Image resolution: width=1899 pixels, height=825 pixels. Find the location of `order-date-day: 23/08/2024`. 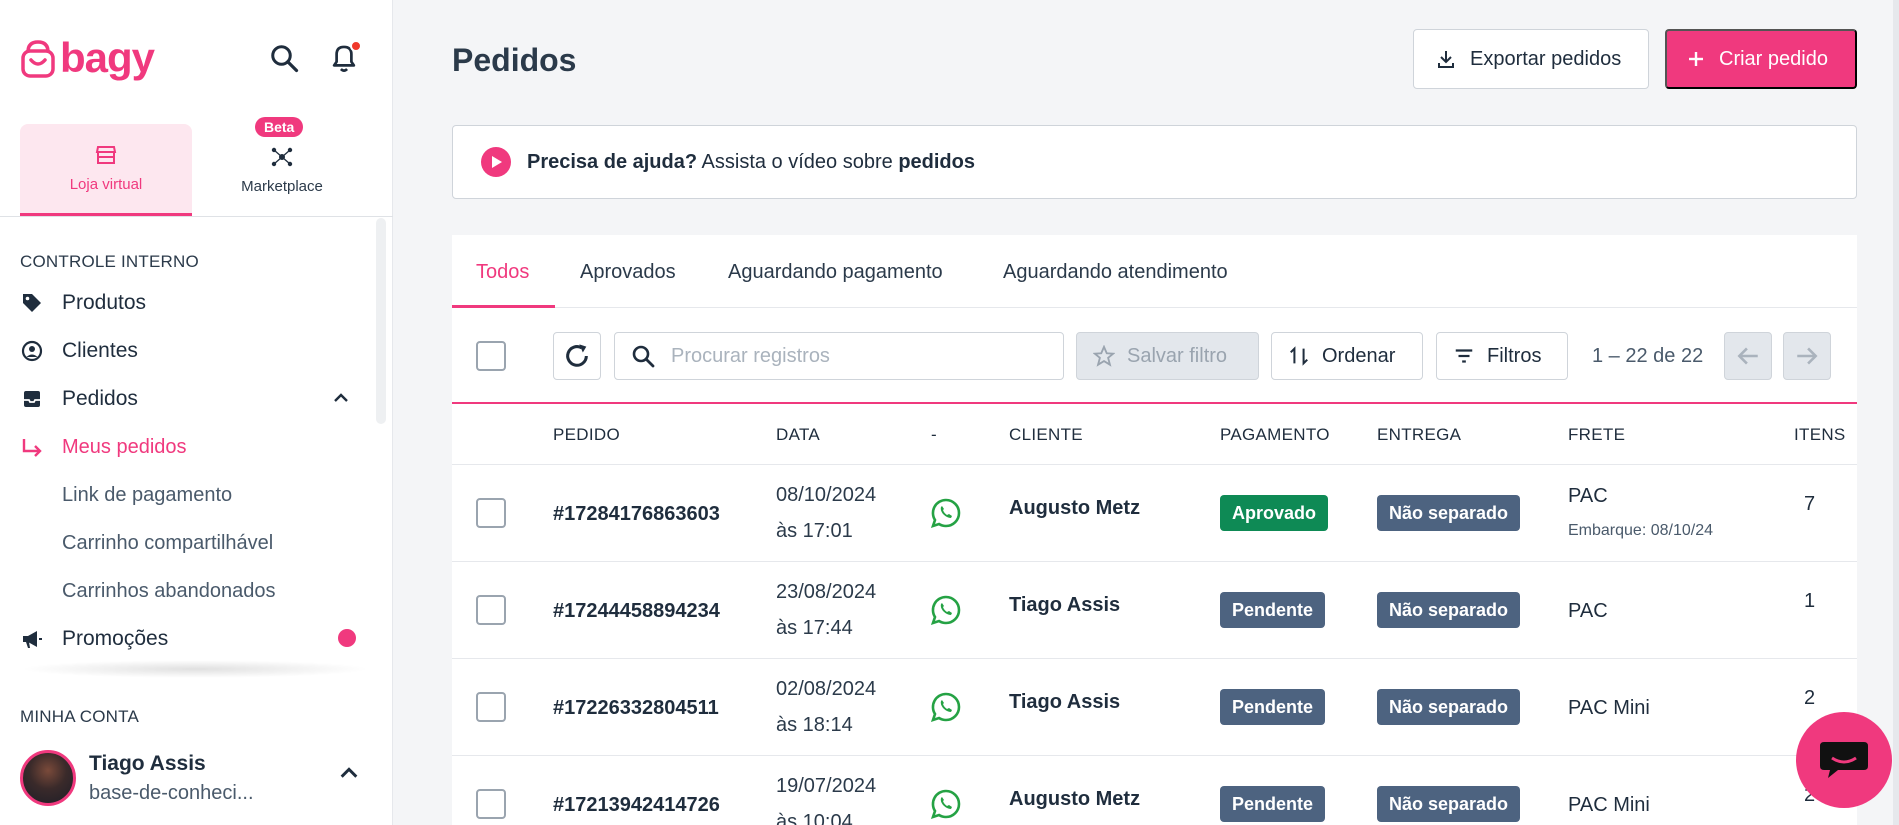

order-date-day: 23/08/2024 is located at coordinates (826, 592).